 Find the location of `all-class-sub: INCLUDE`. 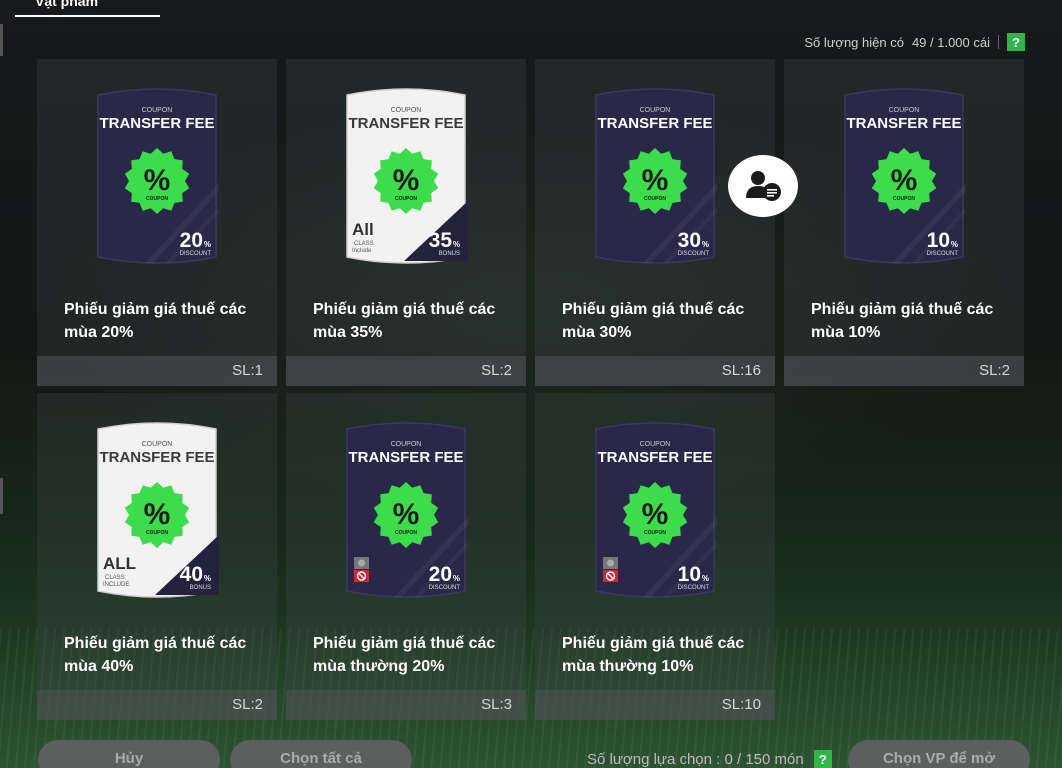

all-class-sub: INCLUDE is located at coordinates (116, 585).